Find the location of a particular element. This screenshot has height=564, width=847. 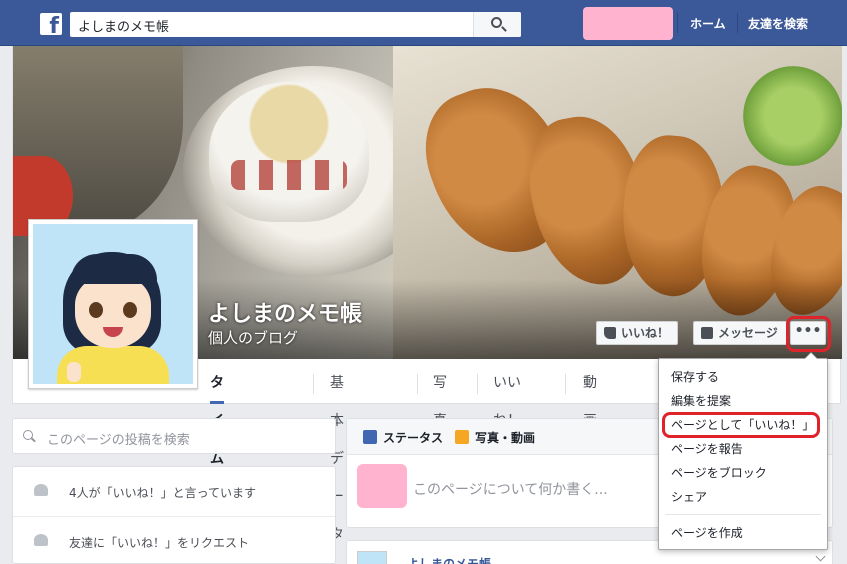

menu-item-report-page: ページを報告 is located at coordinates (707, 448).